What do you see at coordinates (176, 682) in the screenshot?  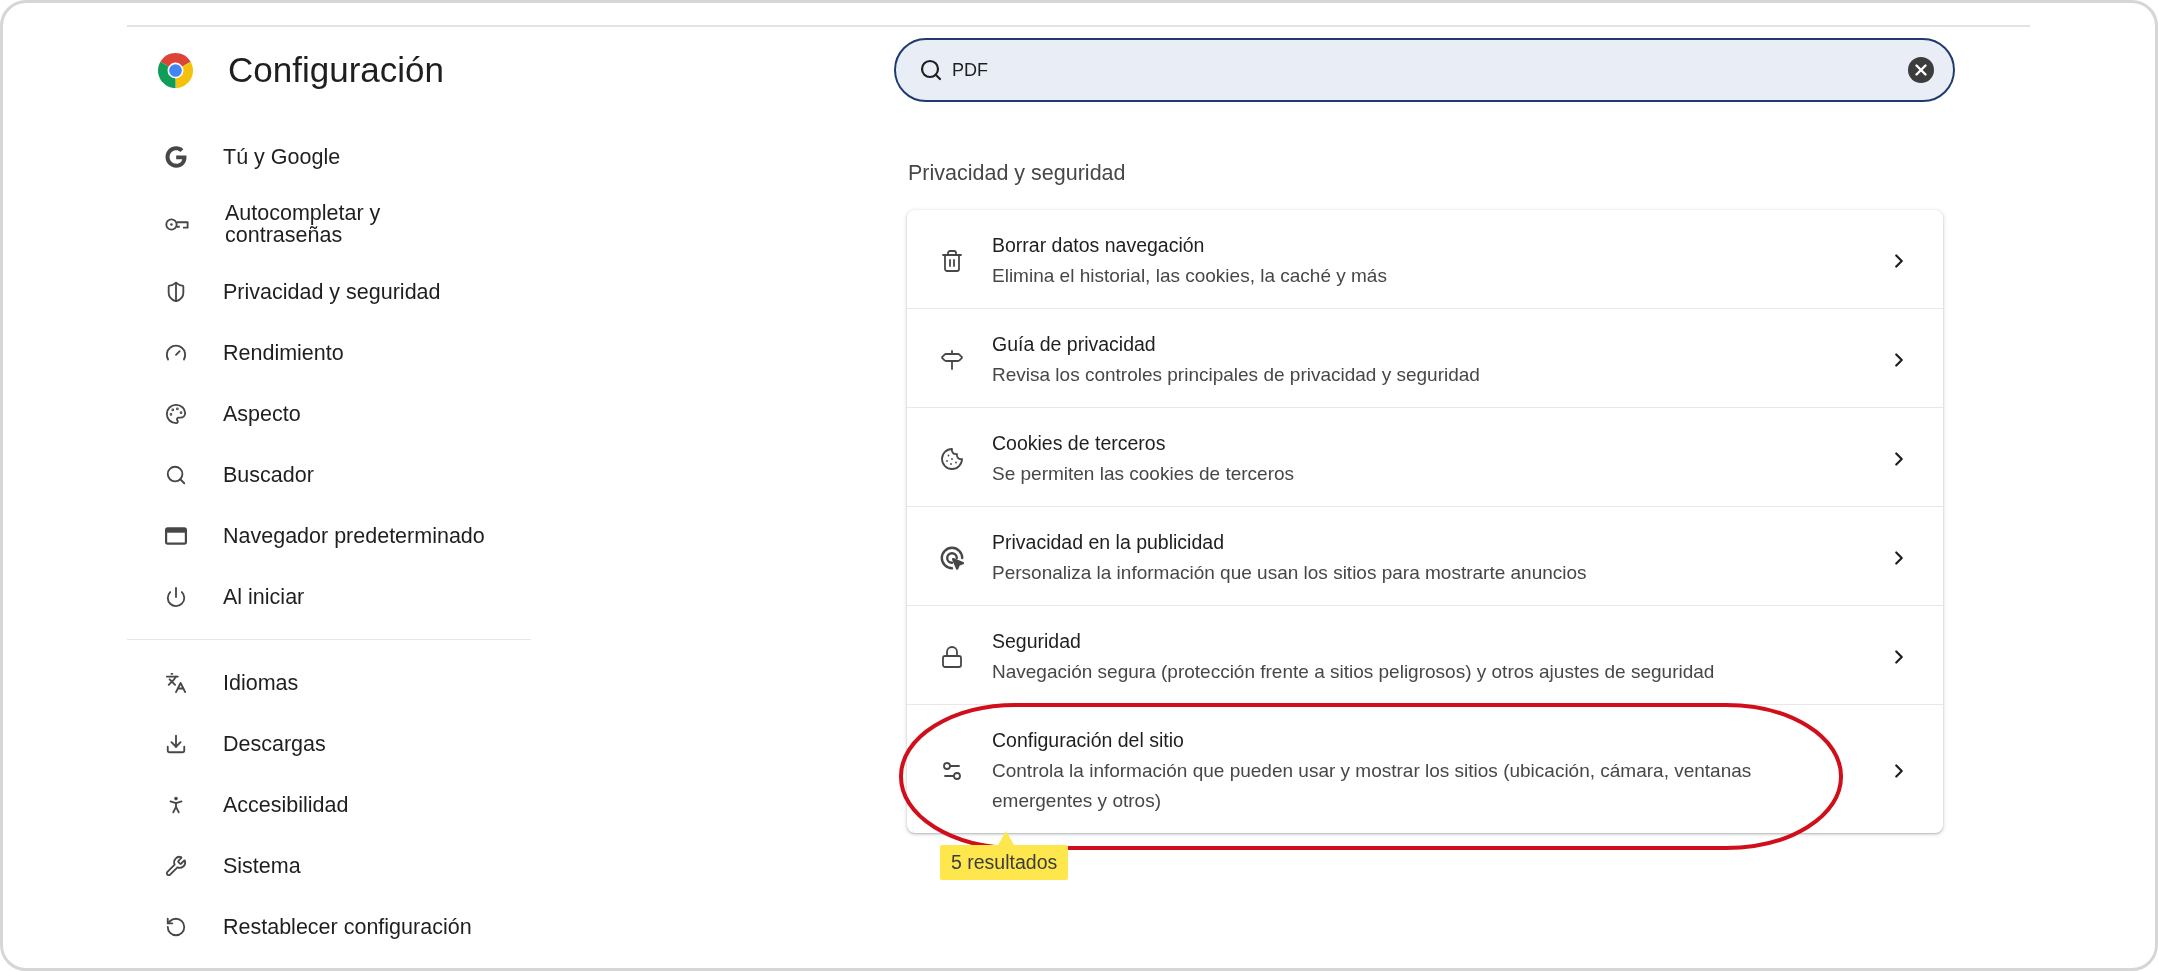 I see `translate-icon` at bounding box center [176, 682].